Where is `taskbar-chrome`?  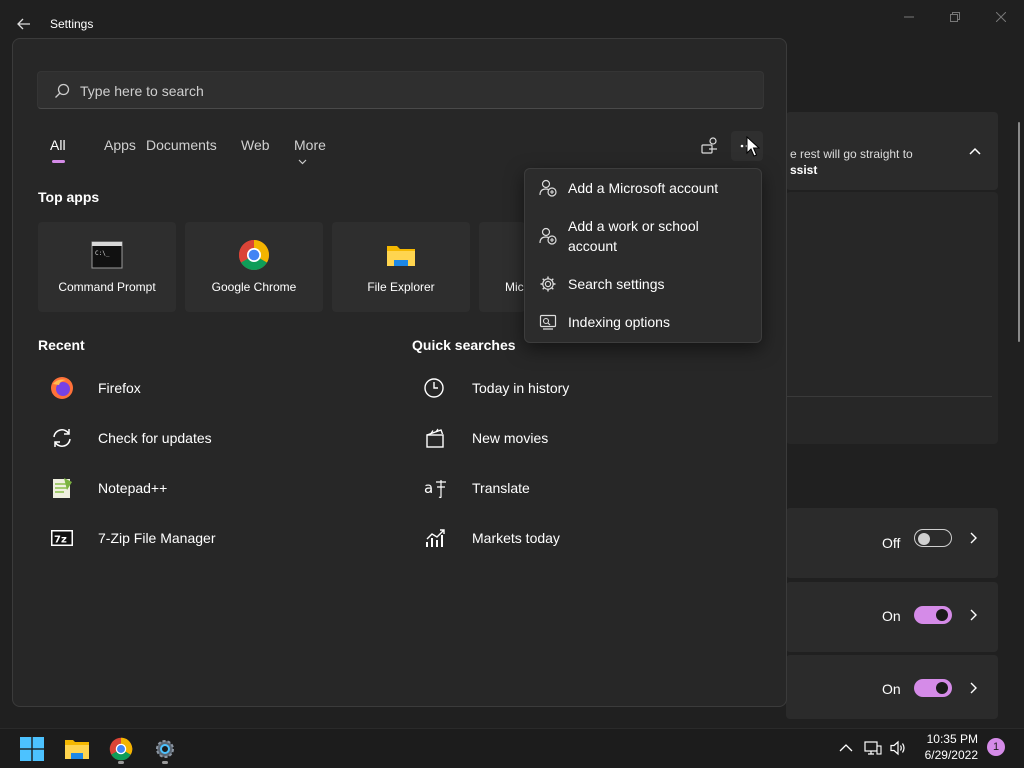
taskbar-chrome is located at coordinates (121, 749).